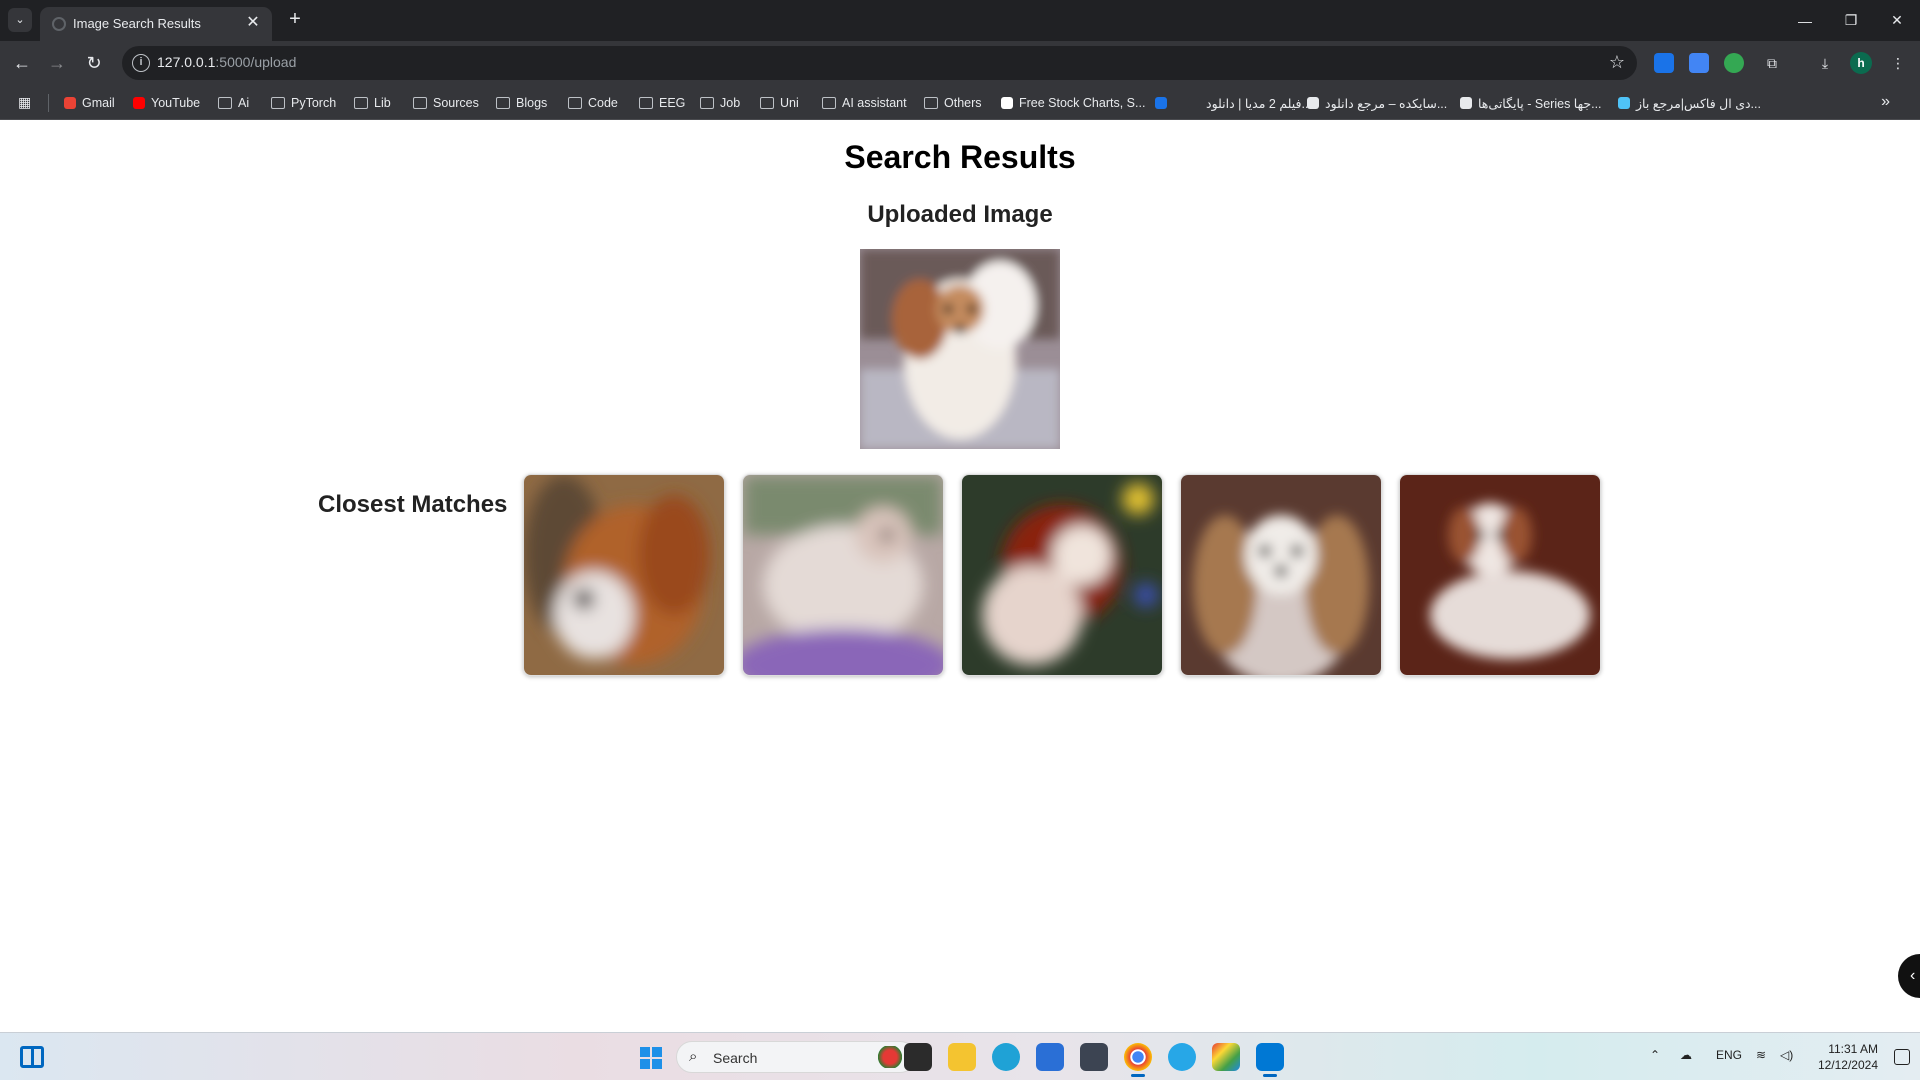 The image size is (1920, 1080). Describe the element at coordinates (141, 63) in the screenshot. I see `site-info-icon: i` at that location.